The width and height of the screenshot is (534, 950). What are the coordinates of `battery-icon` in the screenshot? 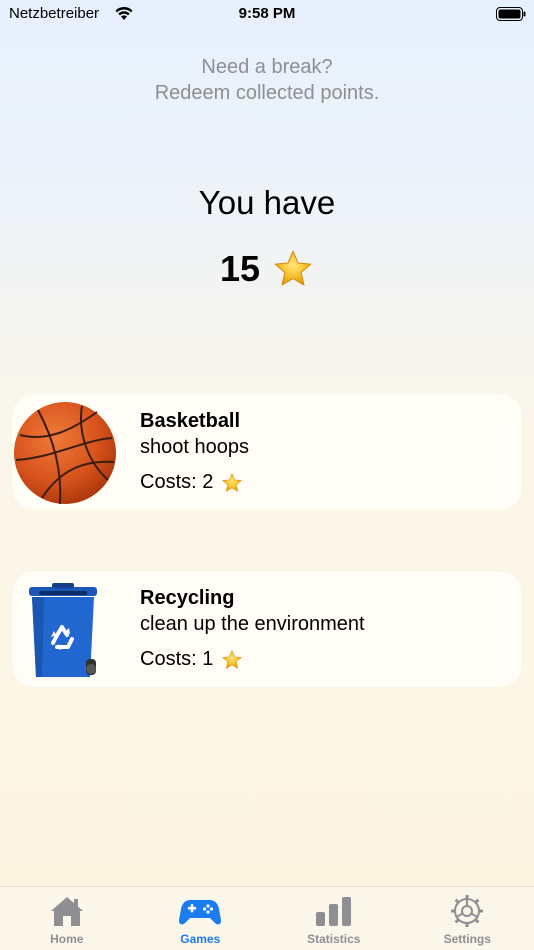 It's located at (511, 14).